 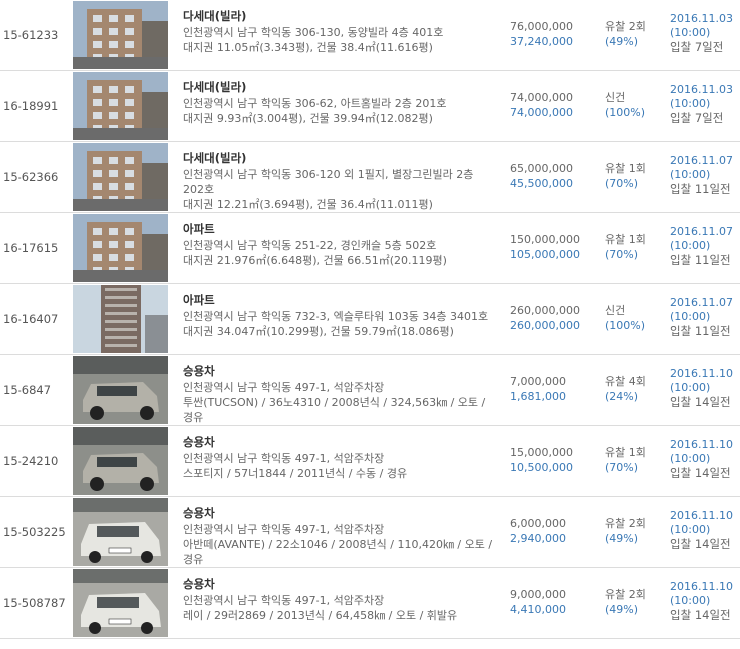 What do you see at coordinates (36, 461) in the screenshot?
I see `case-number: 15-24210` at bounding box center [36, 461].